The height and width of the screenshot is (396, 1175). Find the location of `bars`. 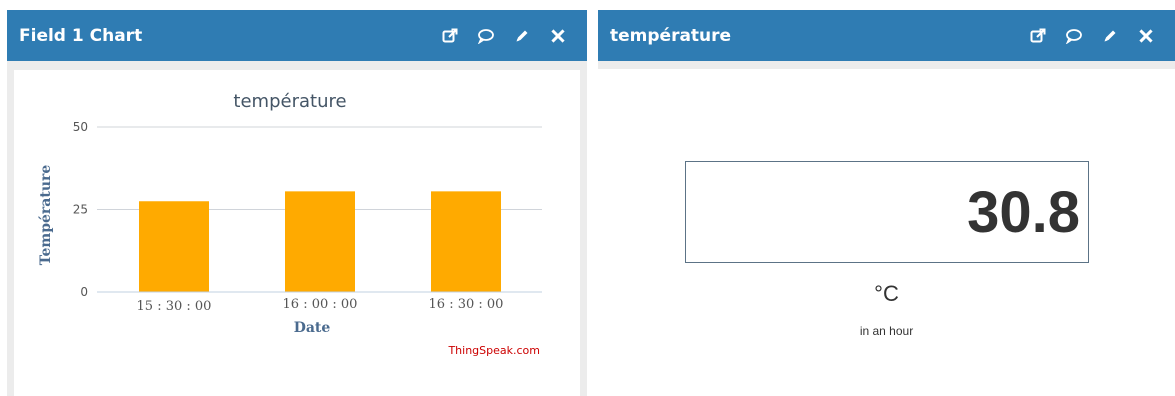

bars is located at coordinates (320, 241).